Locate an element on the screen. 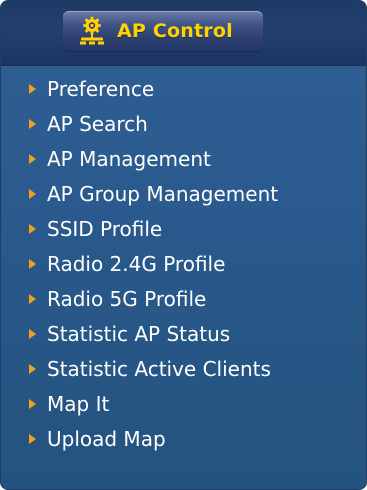  menu-item-map-it: Map It is located at coordinates (183, 403).